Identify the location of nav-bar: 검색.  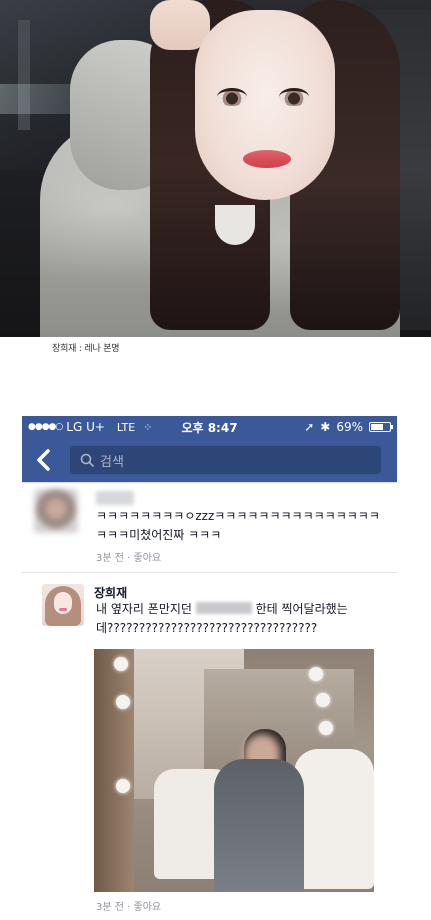
(209, 460).